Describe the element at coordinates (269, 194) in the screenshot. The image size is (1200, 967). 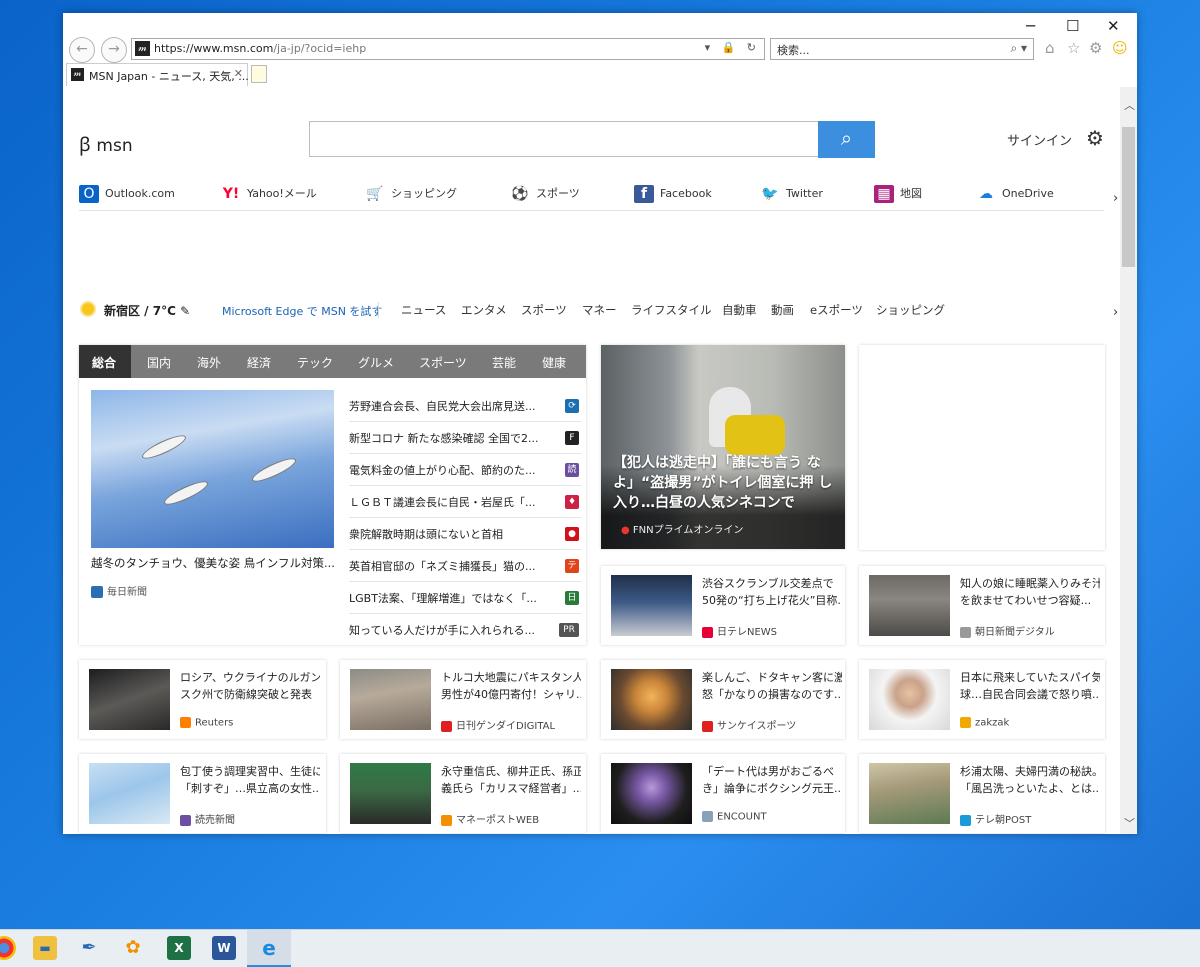
I see `quicklink-yahoo: Y! Yahoo!メール` at that location.